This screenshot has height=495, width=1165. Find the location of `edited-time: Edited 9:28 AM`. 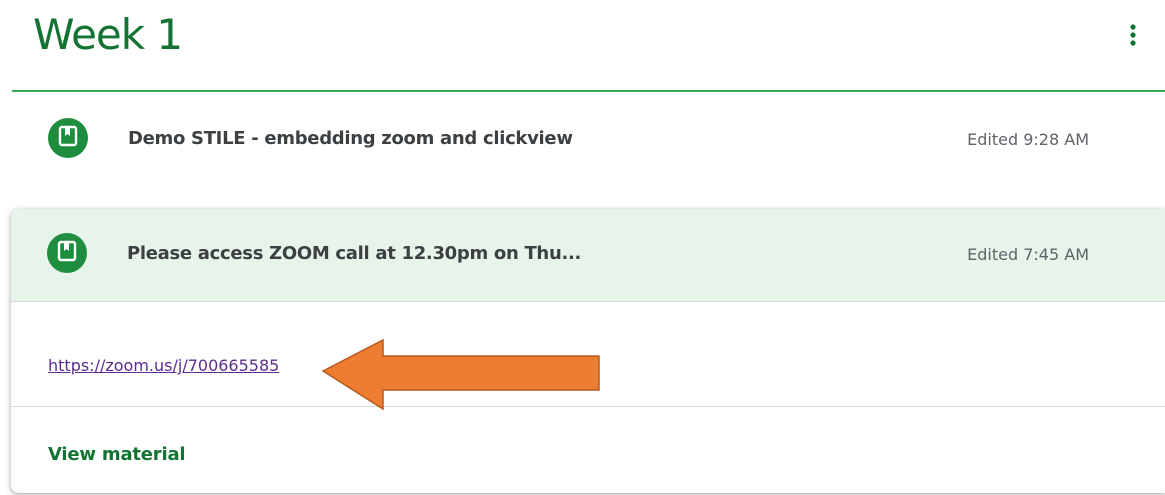

edited-time: Edited 9:28 AM is located at coordinates (1028, 139).